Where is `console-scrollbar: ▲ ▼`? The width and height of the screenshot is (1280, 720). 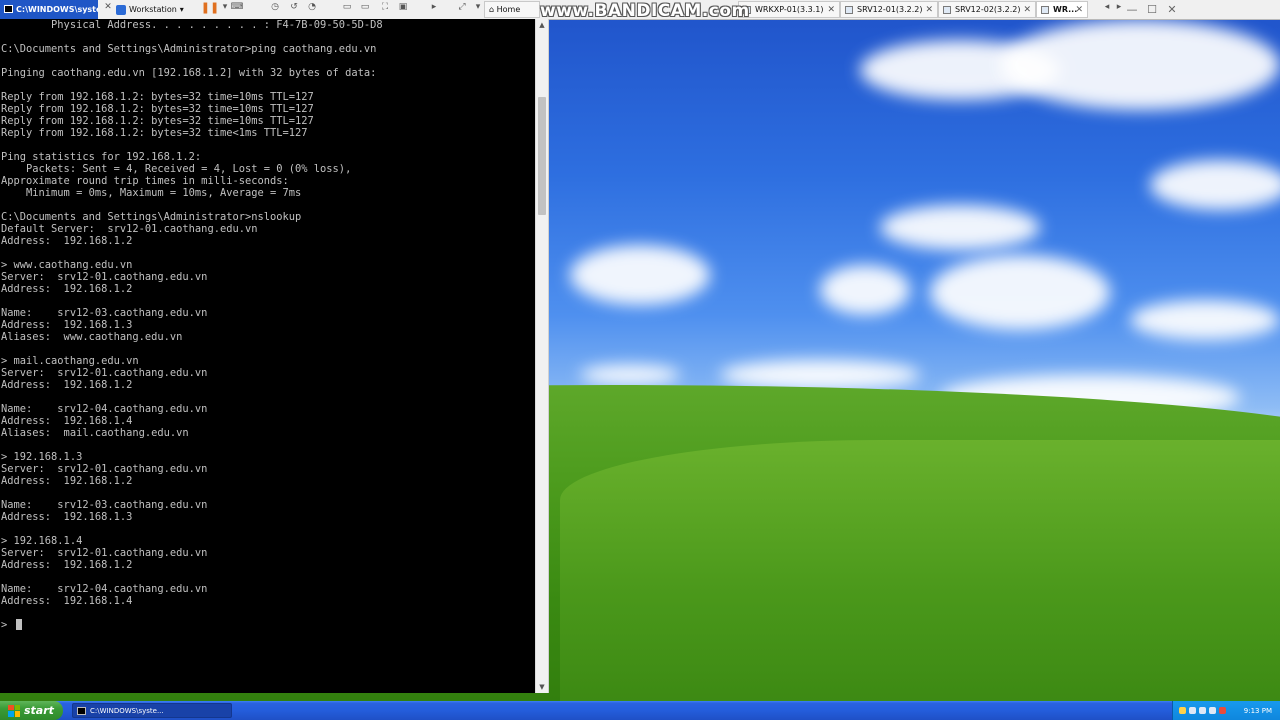 console-scrollbar: ▲ ▼ is located at coordinates (541, 356).